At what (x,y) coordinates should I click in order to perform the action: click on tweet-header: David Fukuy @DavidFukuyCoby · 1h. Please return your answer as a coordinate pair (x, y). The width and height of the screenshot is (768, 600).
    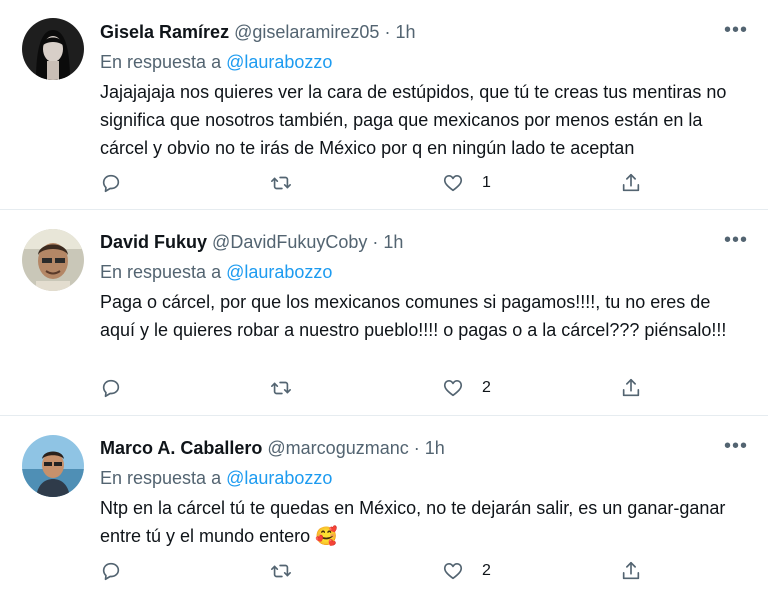
    Looking at the image, I should click on (251, 242).